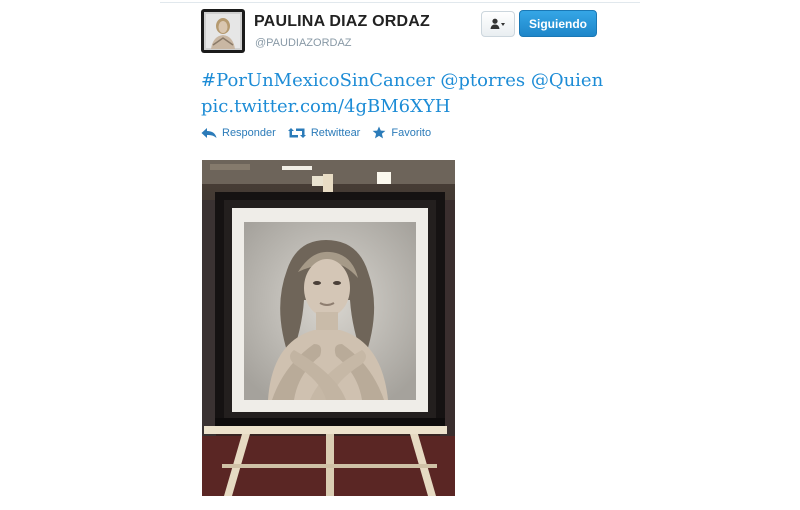 The width and height of the screenshot is (800, 510). I want to click on retweet-icon, so click(296, 132).